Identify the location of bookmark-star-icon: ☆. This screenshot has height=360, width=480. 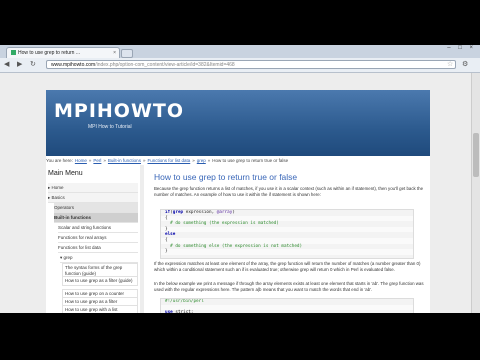
(450, 64).